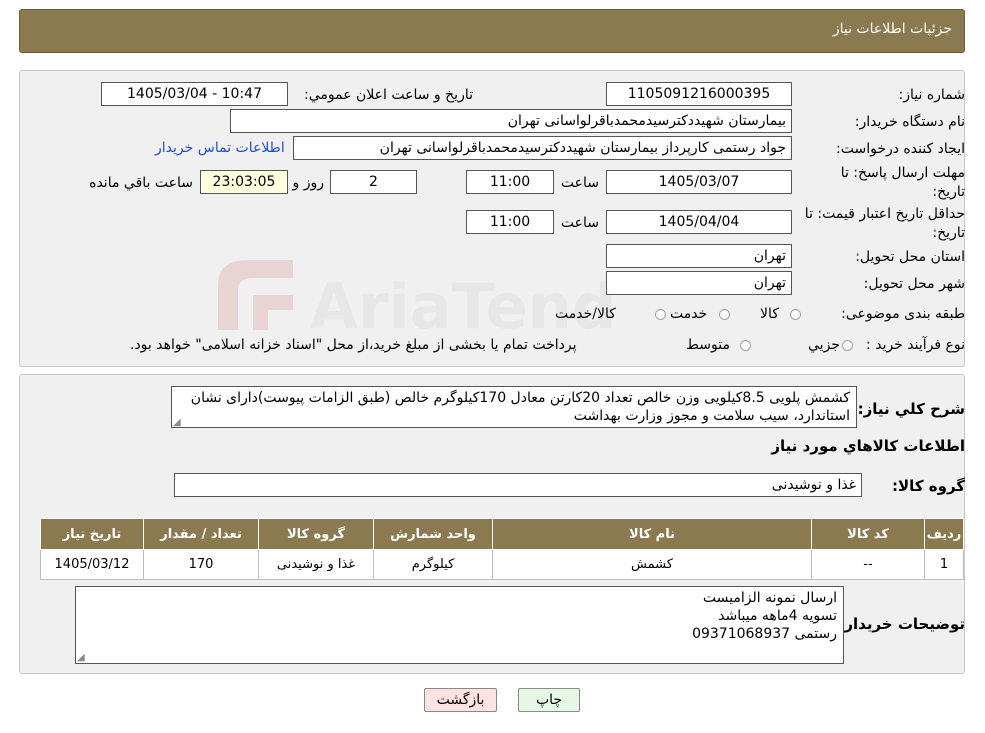  Describe the element at coordinates (948, 192) in the screenshot. I see `deadline-label-date: تاريخ:` at that location.